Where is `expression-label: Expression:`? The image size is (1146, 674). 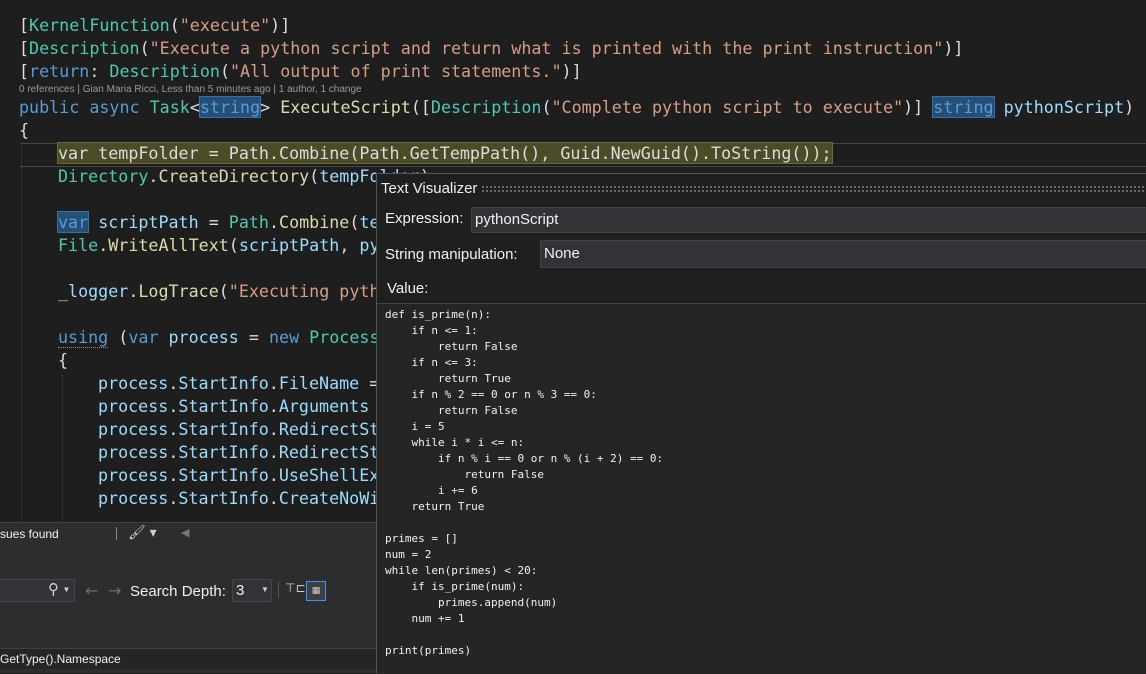 expression-label: Expression: is located at coordinates (424, 218).